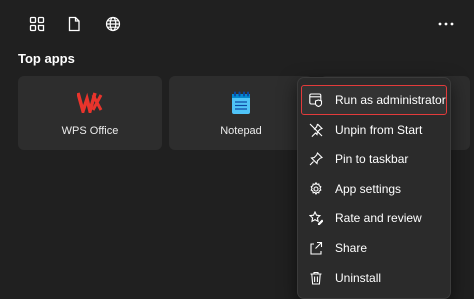 Image resolution: width=474 pixels, height=299 pixels. What do you see at coordinates (113, 24) in the screenshot?
I see `globe-icon` at bounding box center [113, 24].